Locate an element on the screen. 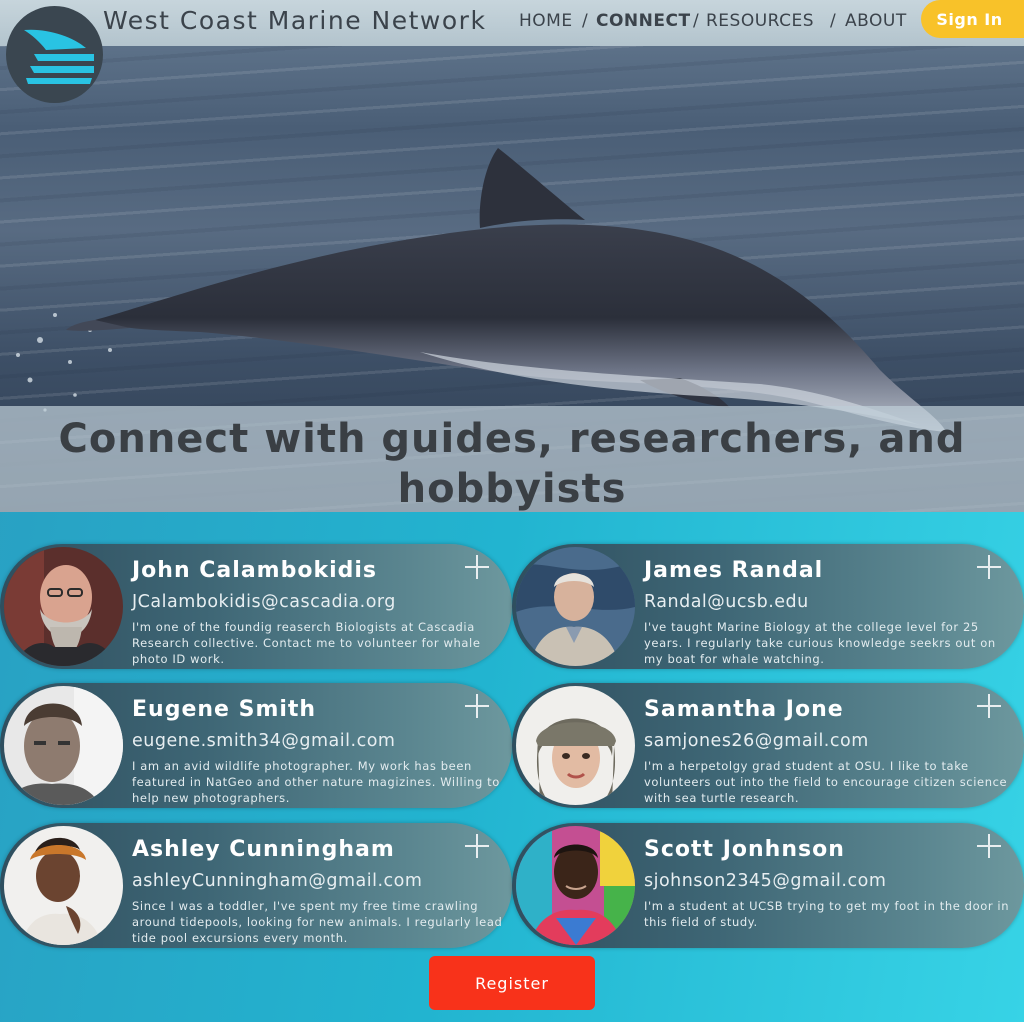 This screenshot has width=1024, height=1022. sign-in-button: Sign In is located at coordinates (972, 19).